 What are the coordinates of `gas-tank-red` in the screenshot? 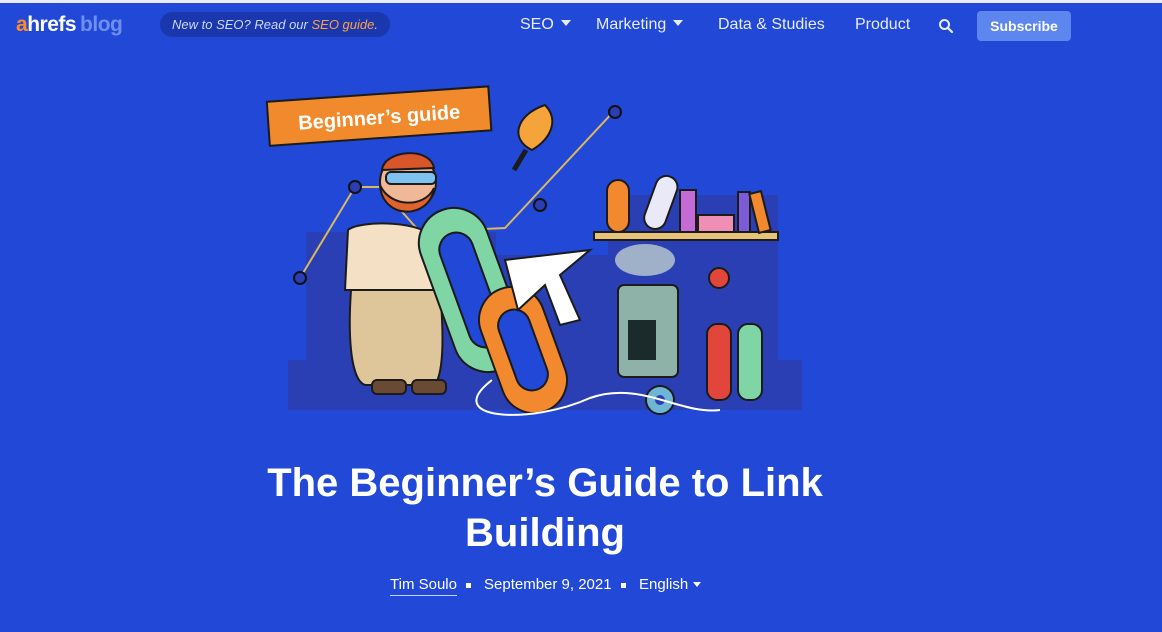 It's located at (719, 362).